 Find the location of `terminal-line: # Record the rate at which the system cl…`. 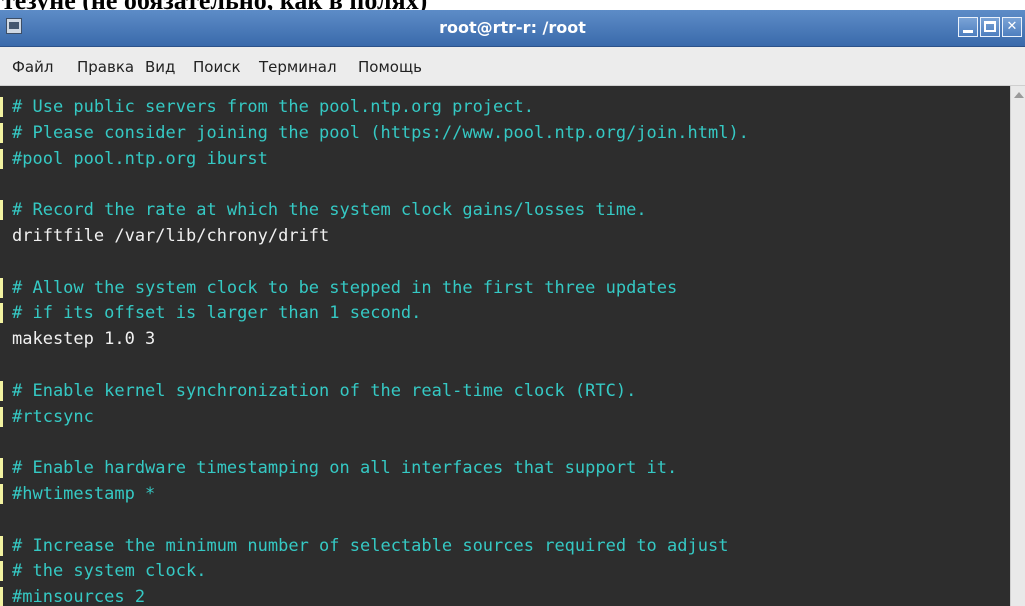

terminal-line: # Record the rate at which the system cl… is located at coordinates (329, 210).